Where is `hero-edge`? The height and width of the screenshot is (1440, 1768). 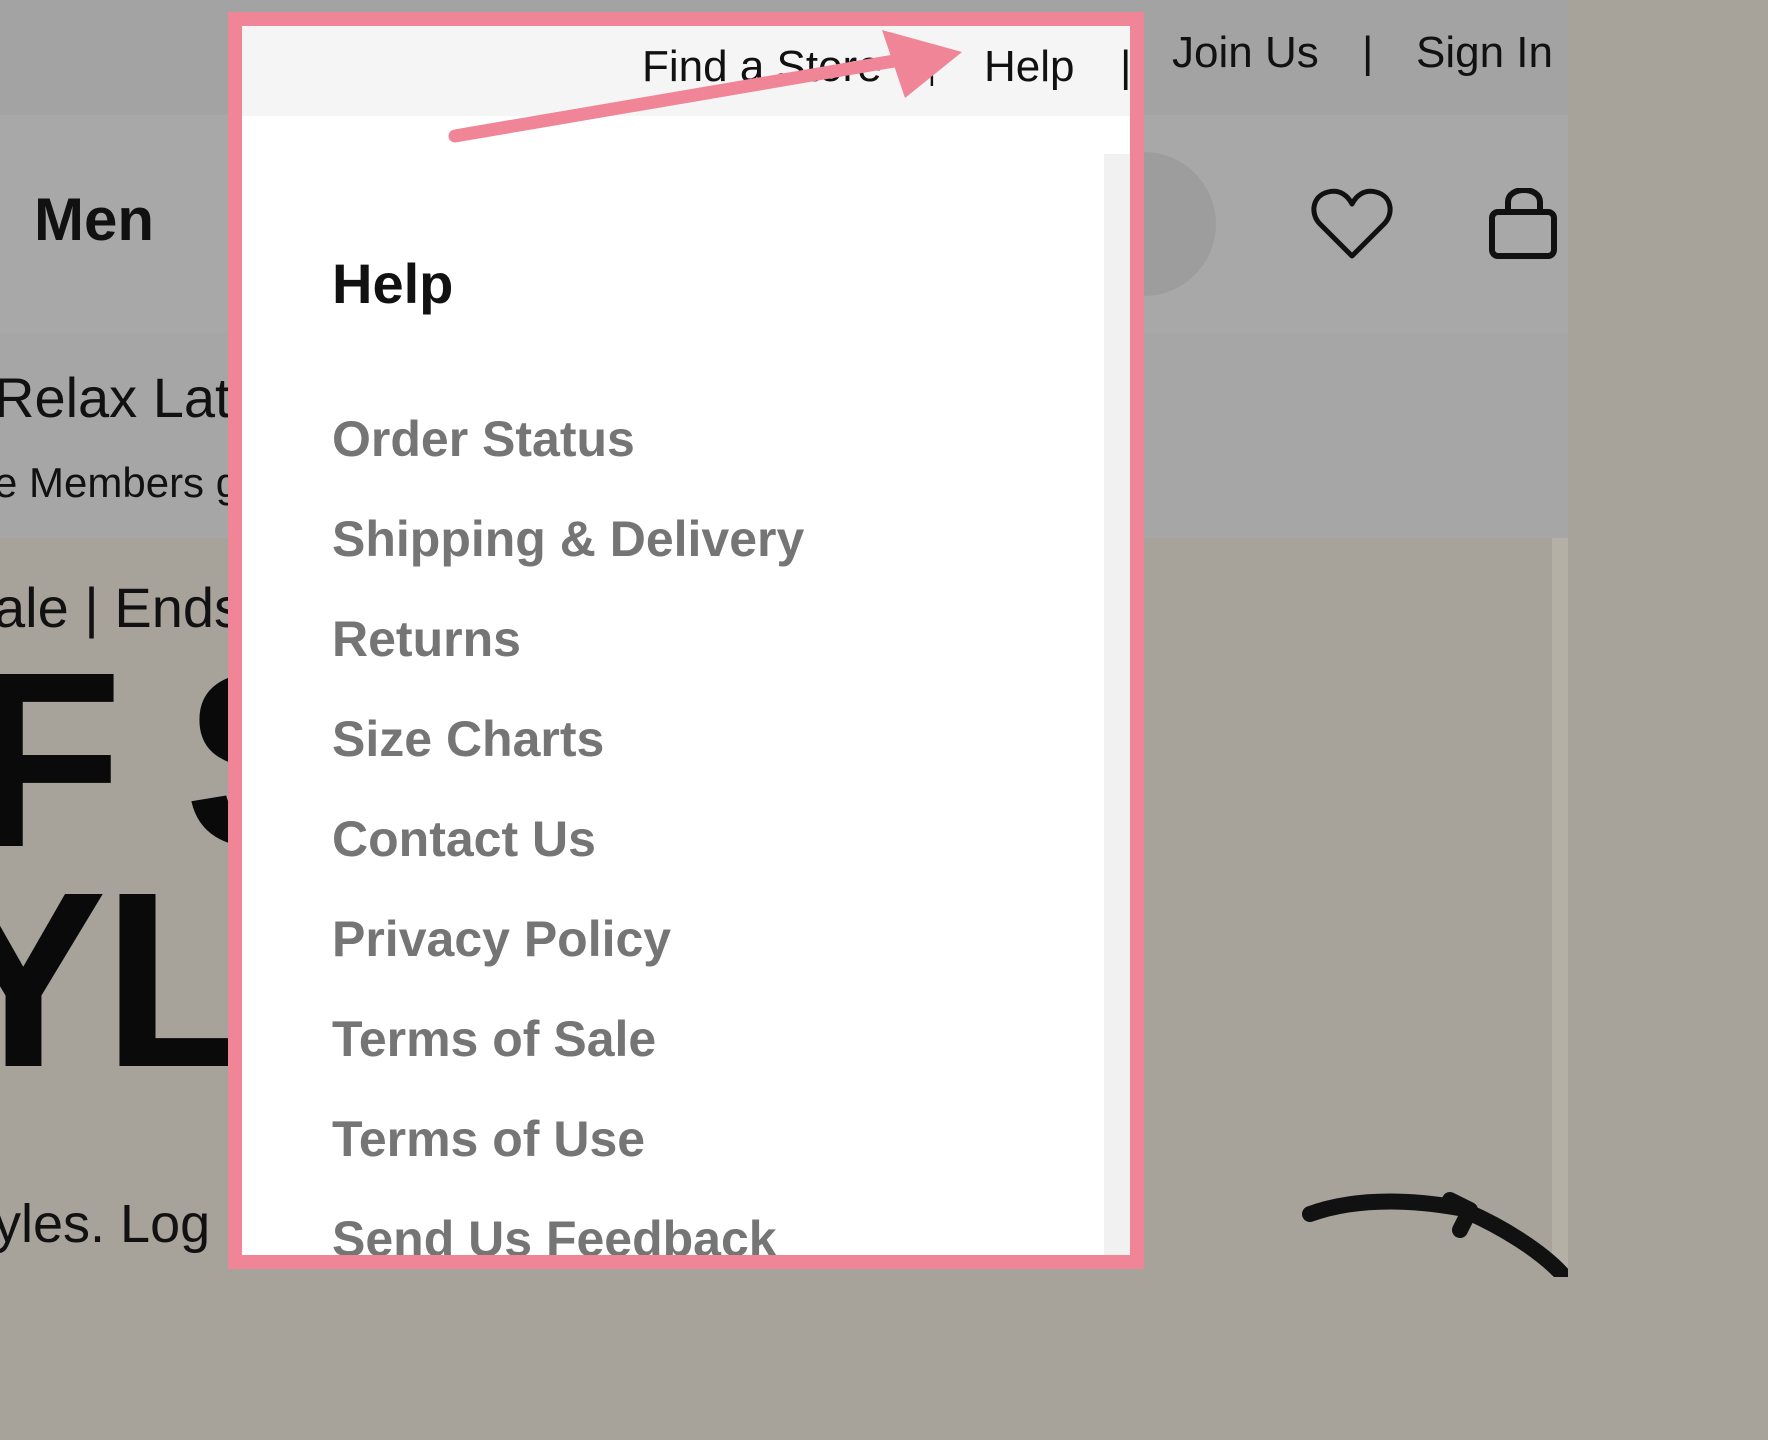
hero-edge is located at coordinates (1560, 907).